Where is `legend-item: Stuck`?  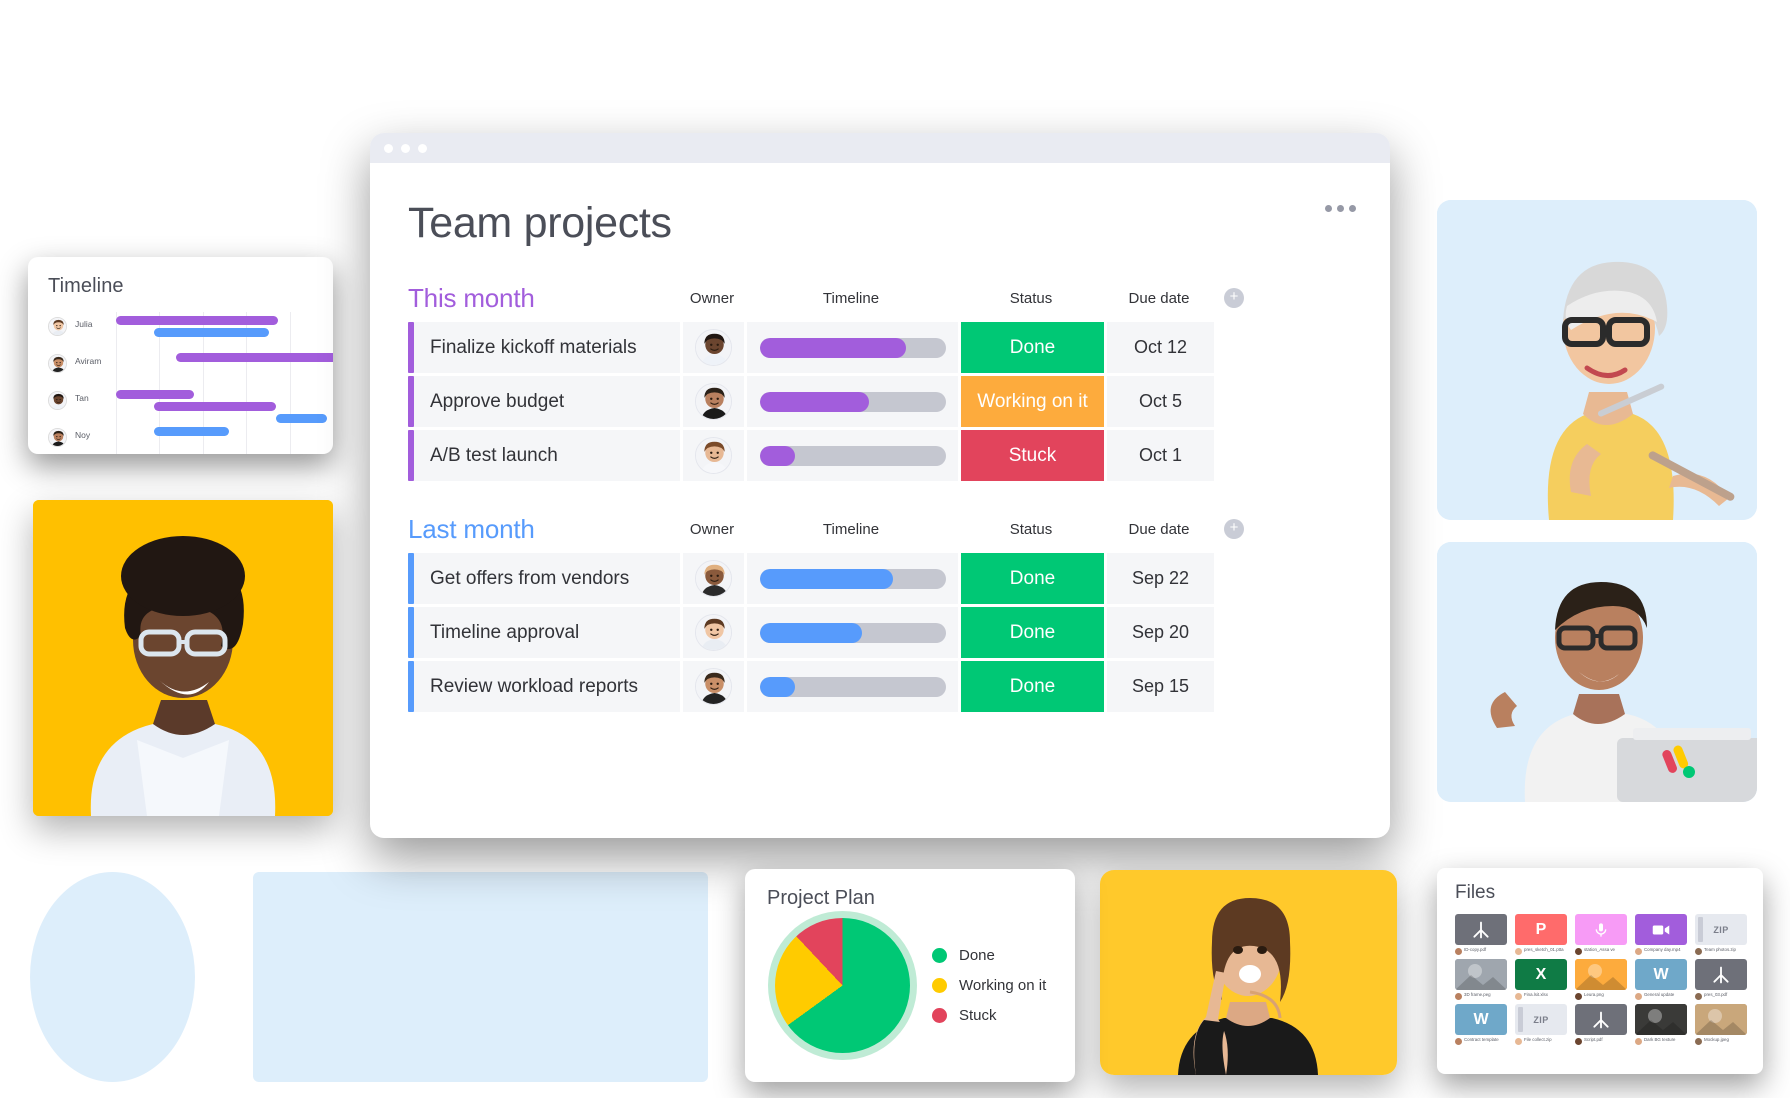
legend-item: Stuck is located at coordinates (989, 1015).